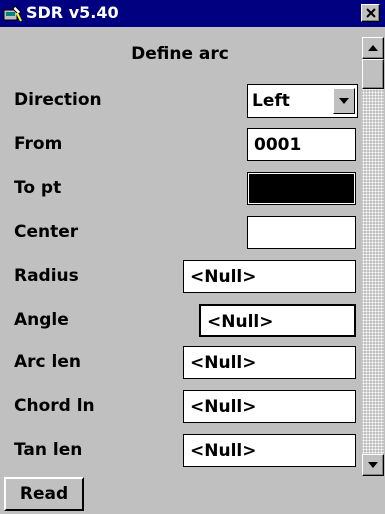 This screenshot has height=514, width=385. I want to click on form-heading: Define arc, so click(180, 54).